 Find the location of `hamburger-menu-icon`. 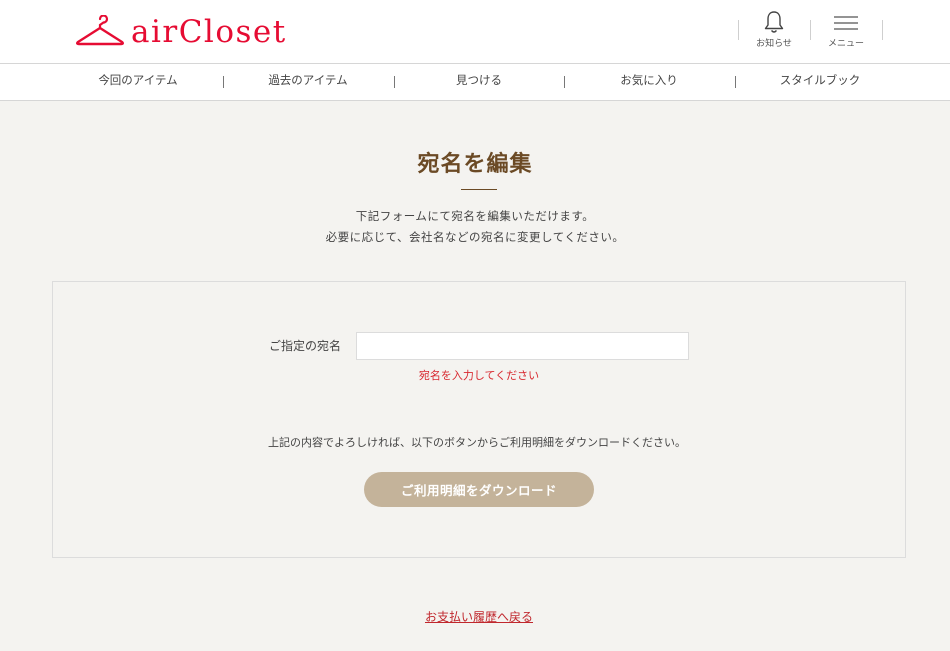

hamburger-menu-icon is located at coordinates (846, 23).